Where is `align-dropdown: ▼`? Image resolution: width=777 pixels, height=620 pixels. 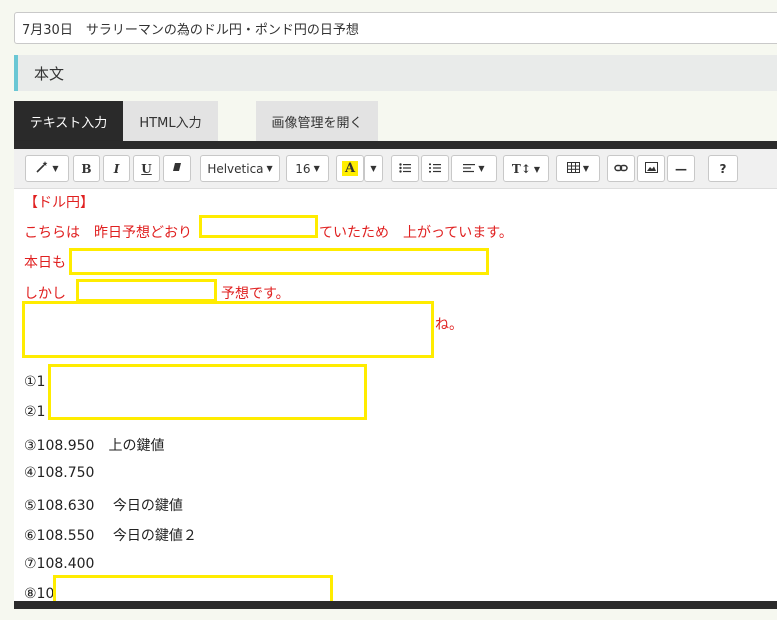
align-dropdown: ▼ is located at coordinates (474, 168).